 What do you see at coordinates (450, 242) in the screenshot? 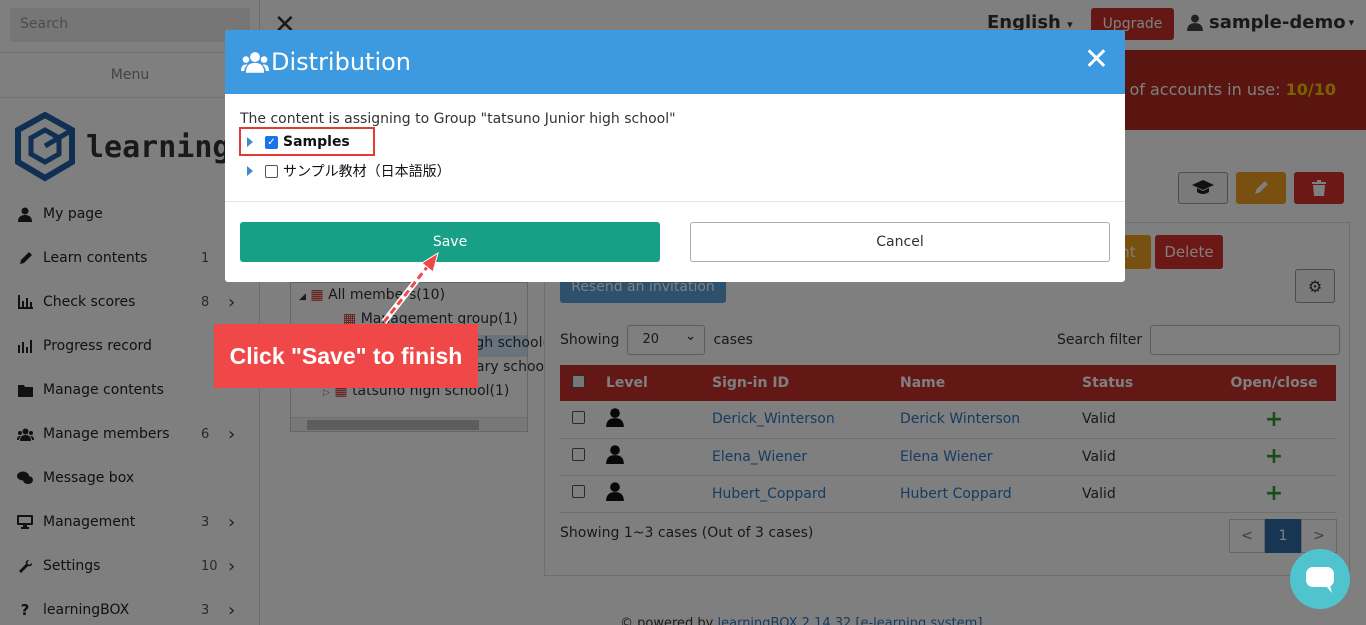
I see `save-button: Save` at bounding box center [450, 242].